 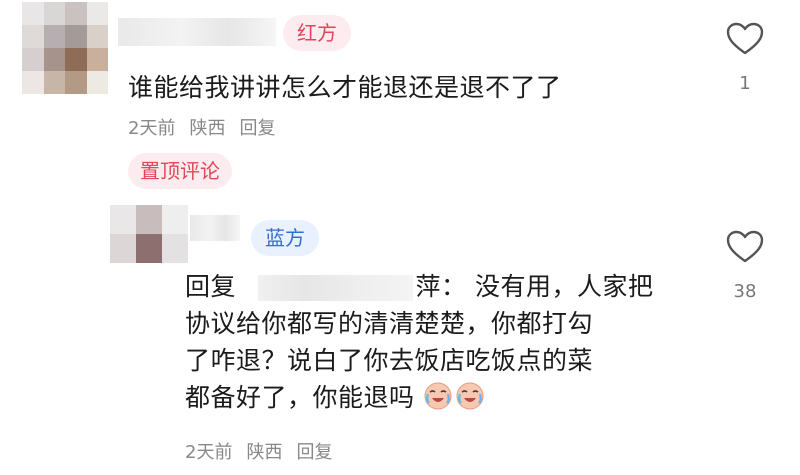 What do you see at coordinates (389, 360) in the screenshot?
I see `comment-line-3: 了咋退？说白了你去饭店吃饭点的菜` at bounding box center [389, 360].